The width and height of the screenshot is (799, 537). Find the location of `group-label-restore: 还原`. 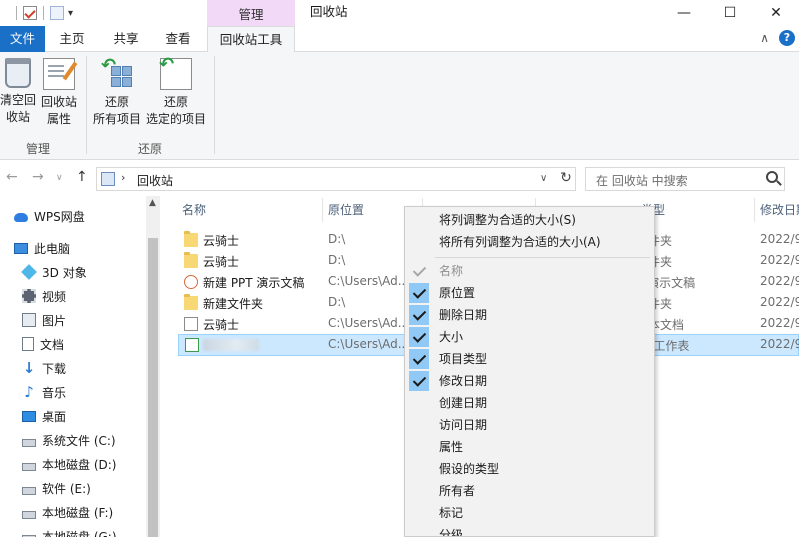

group-label-restore: 还原 is located at coordinates (150, 149).